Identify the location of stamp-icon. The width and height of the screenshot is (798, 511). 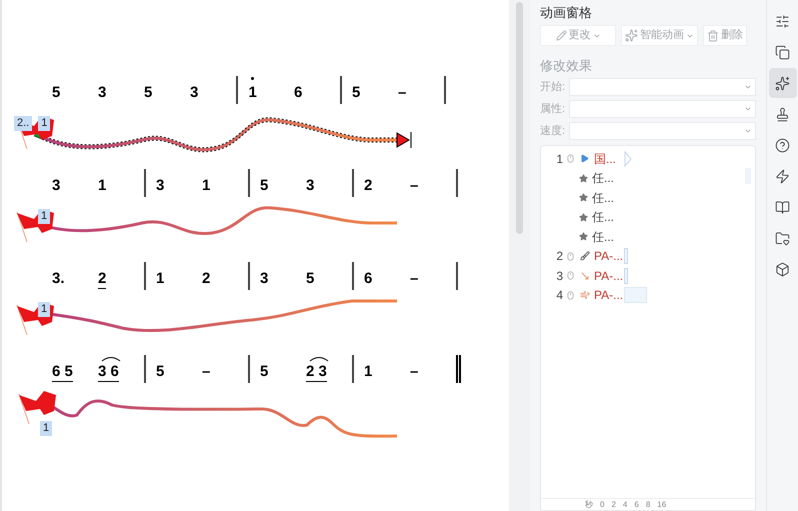
(782, 114).